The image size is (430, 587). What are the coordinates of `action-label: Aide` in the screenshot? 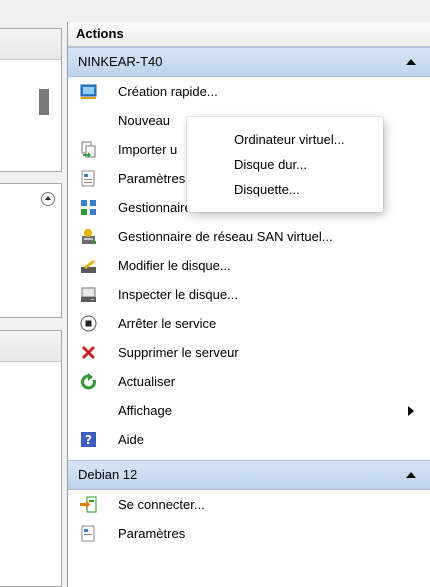 It's located at (131, 439).